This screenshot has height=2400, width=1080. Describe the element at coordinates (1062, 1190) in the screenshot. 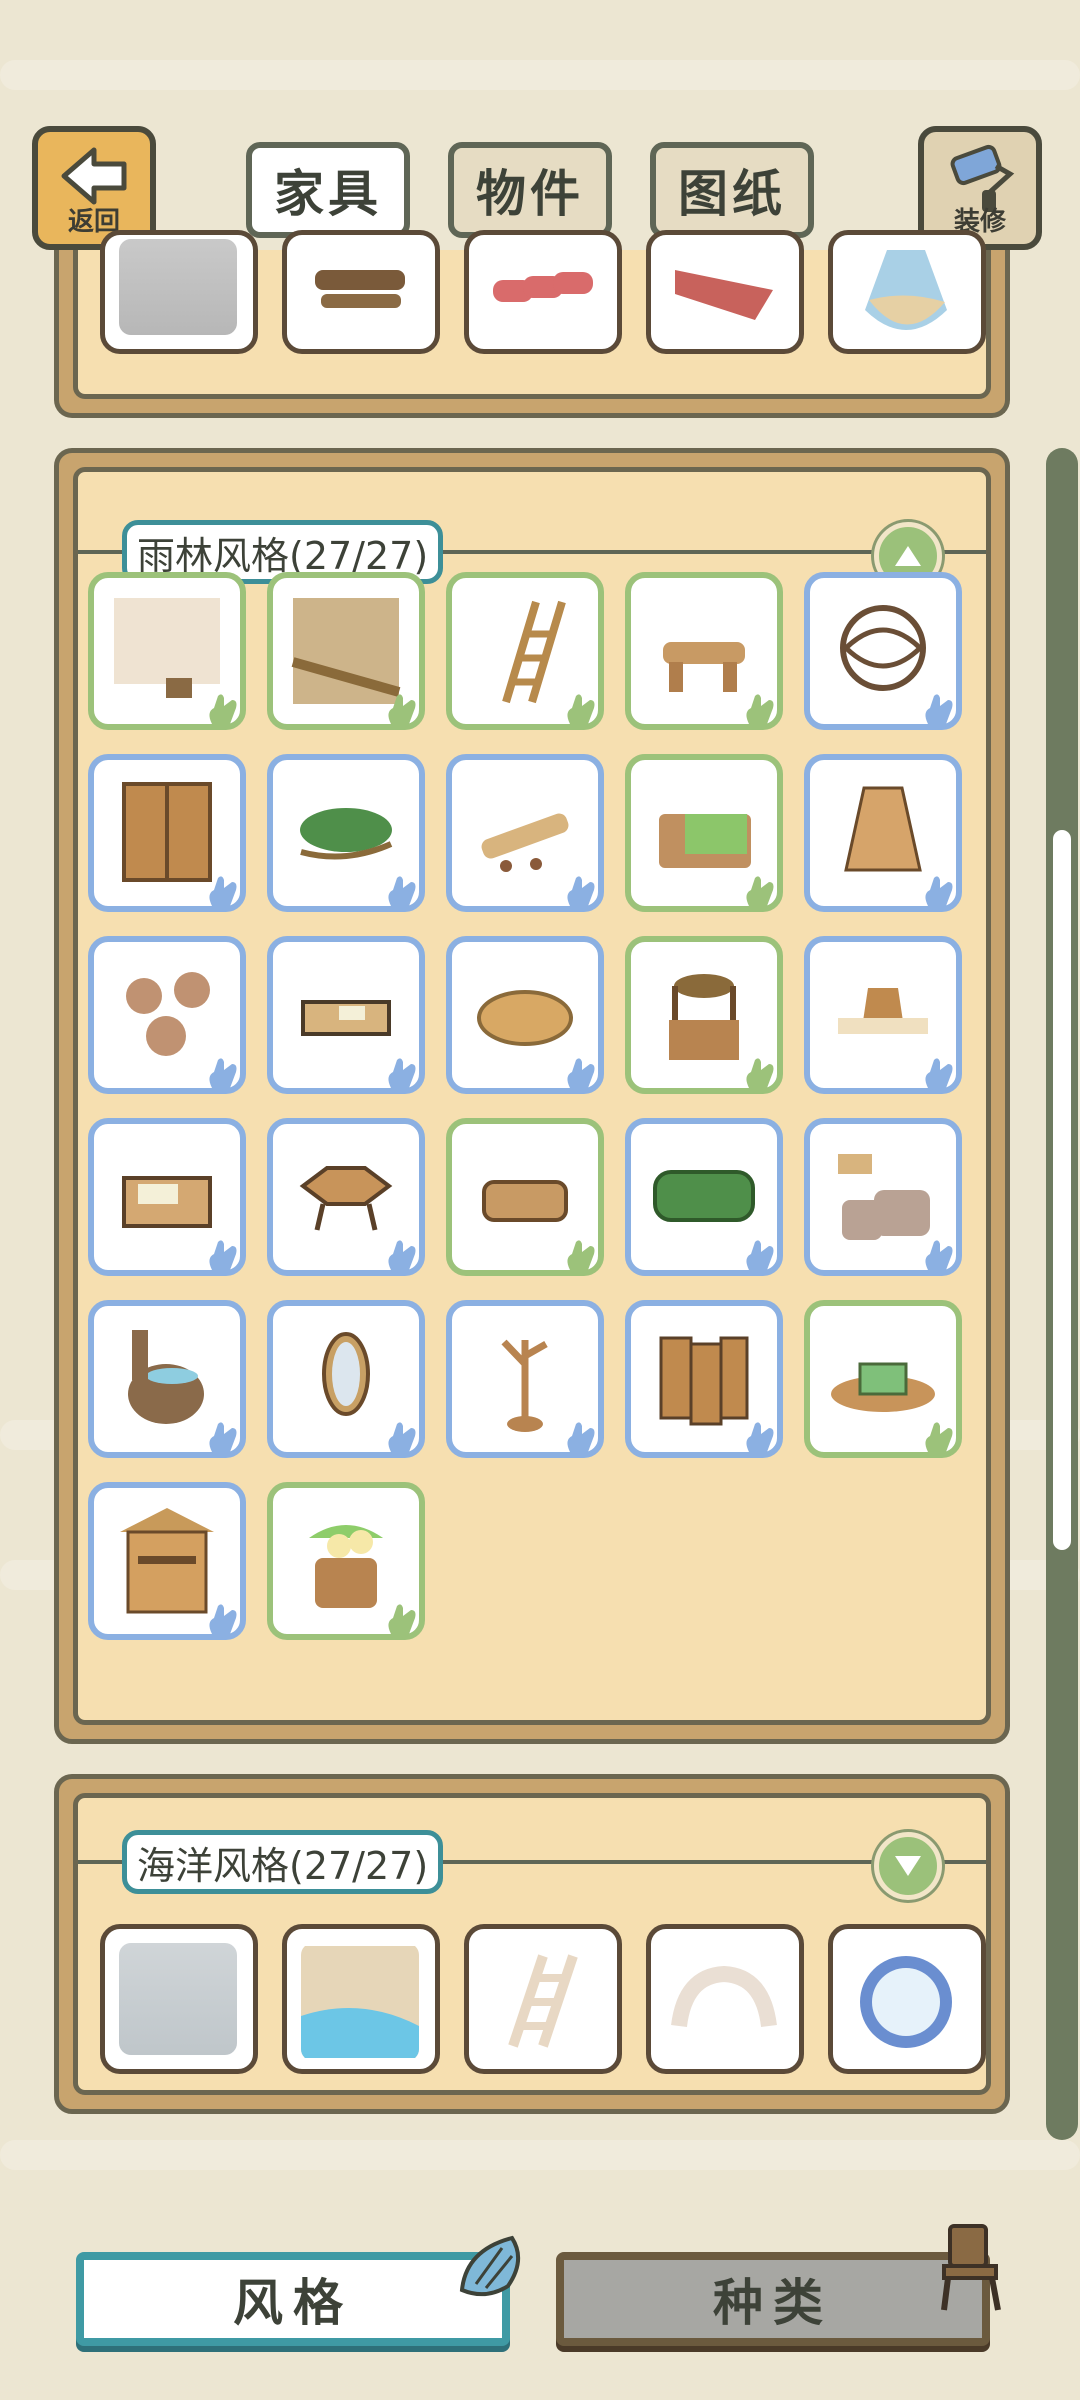

I see `scrollbar-thumb` at that location.